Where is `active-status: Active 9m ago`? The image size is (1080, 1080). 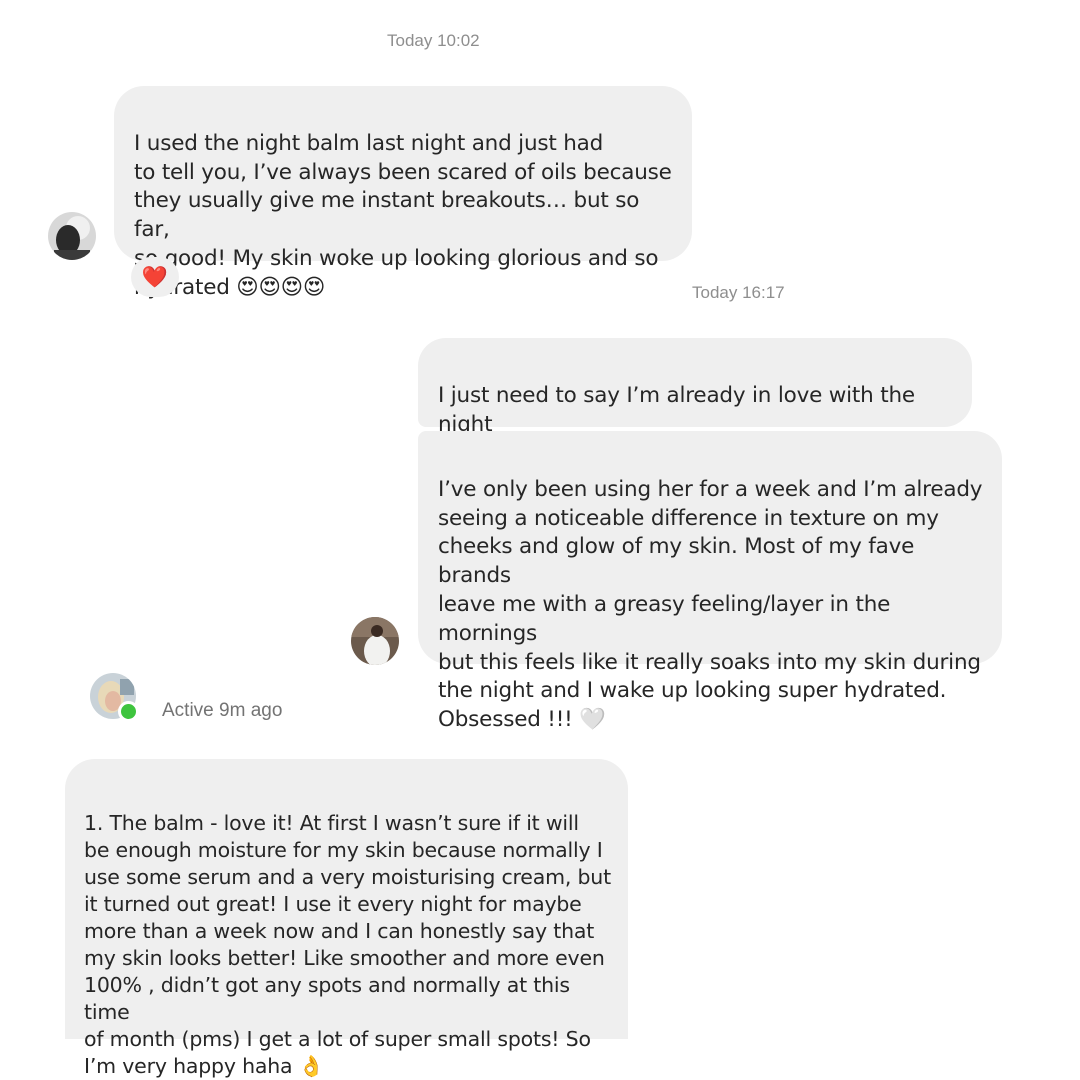
active-status: Active 9m ago is located at coordinates (222, 710).